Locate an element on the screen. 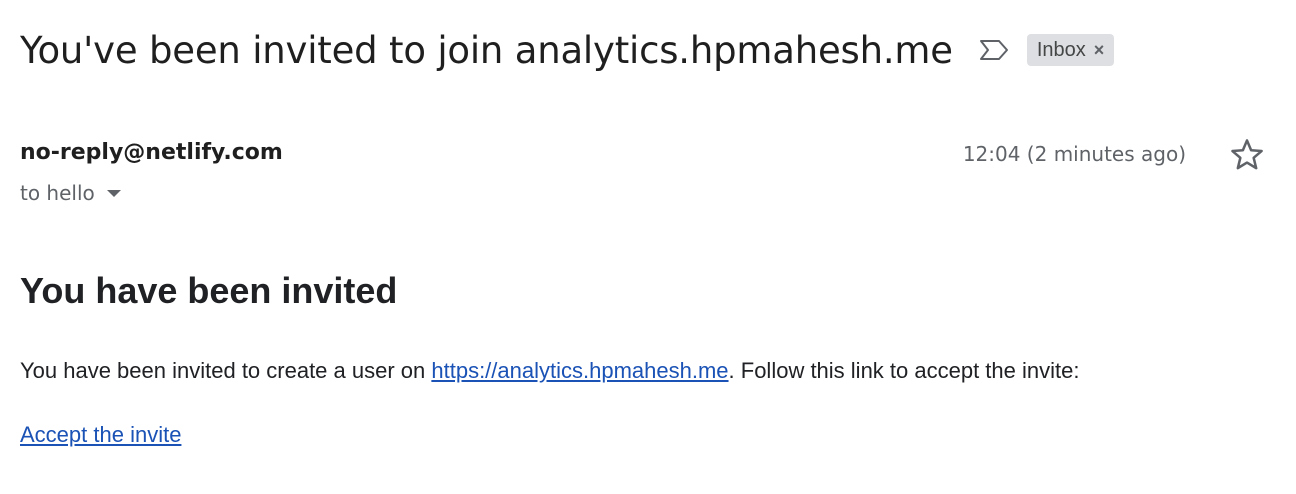  label-chip-inbox: Inbox × is located at coordinates (1070, 50).